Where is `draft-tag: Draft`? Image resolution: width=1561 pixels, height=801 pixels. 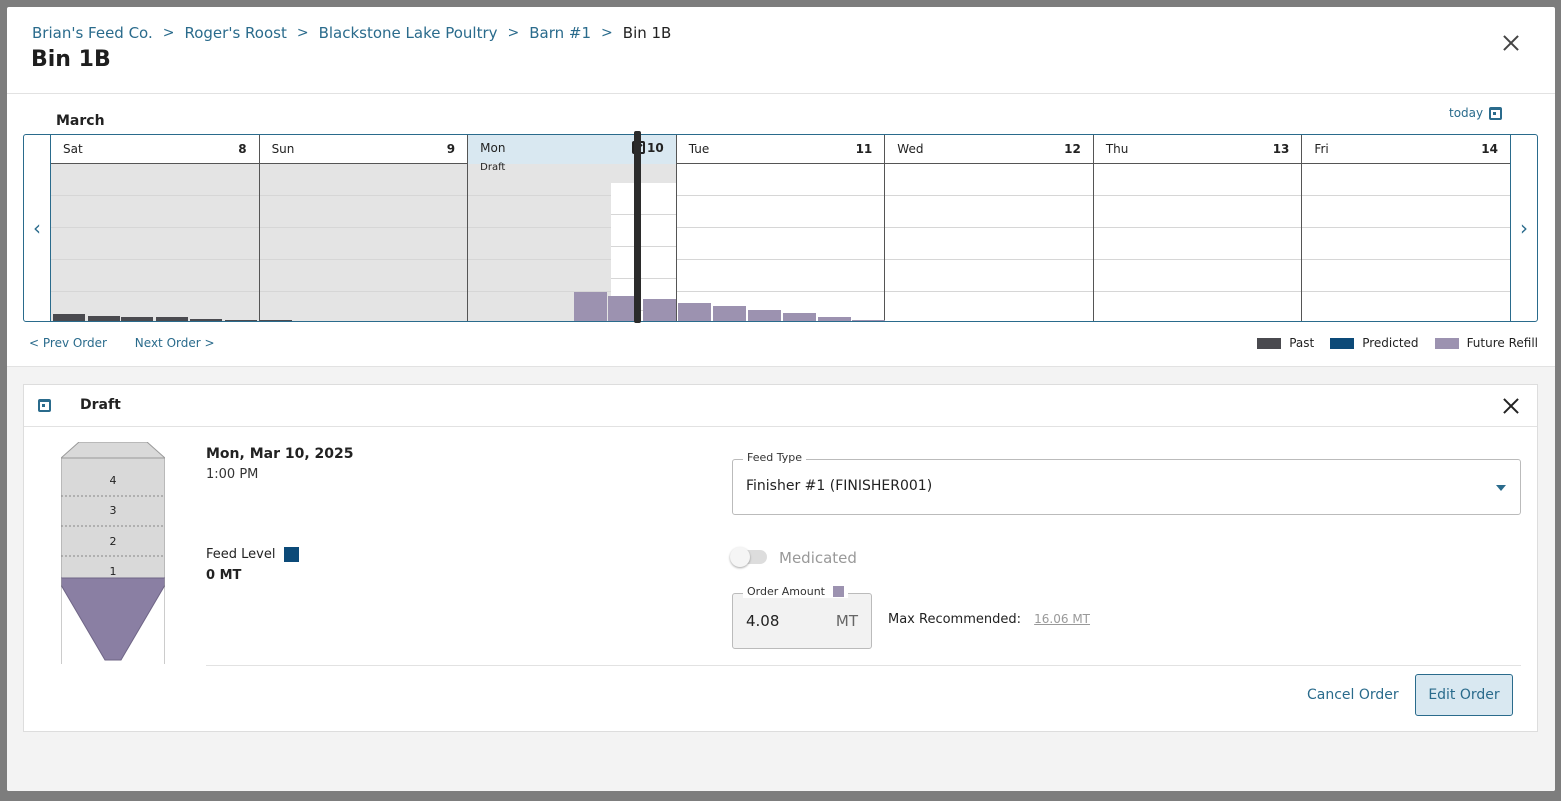
draft-tag: Draft is located at coordinates (493, 167).